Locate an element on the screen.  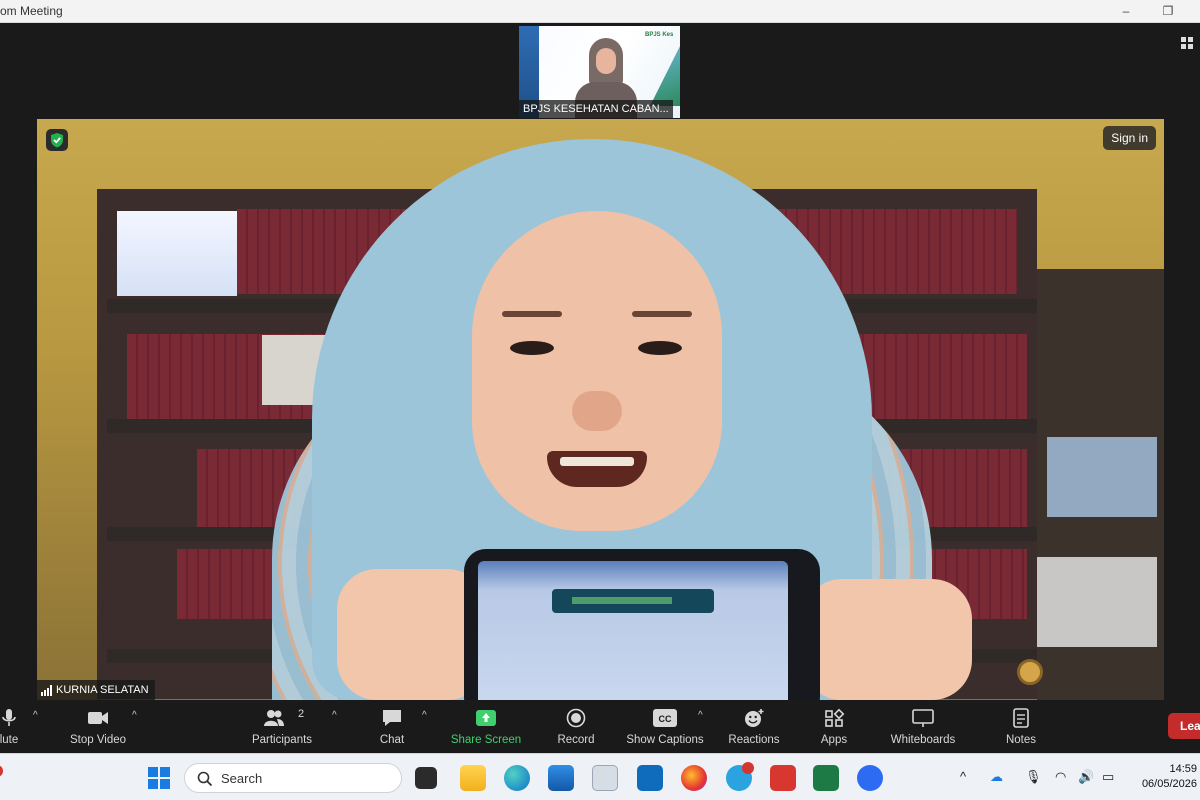
search-placeholder: Search is located at coordinates (242, 778).